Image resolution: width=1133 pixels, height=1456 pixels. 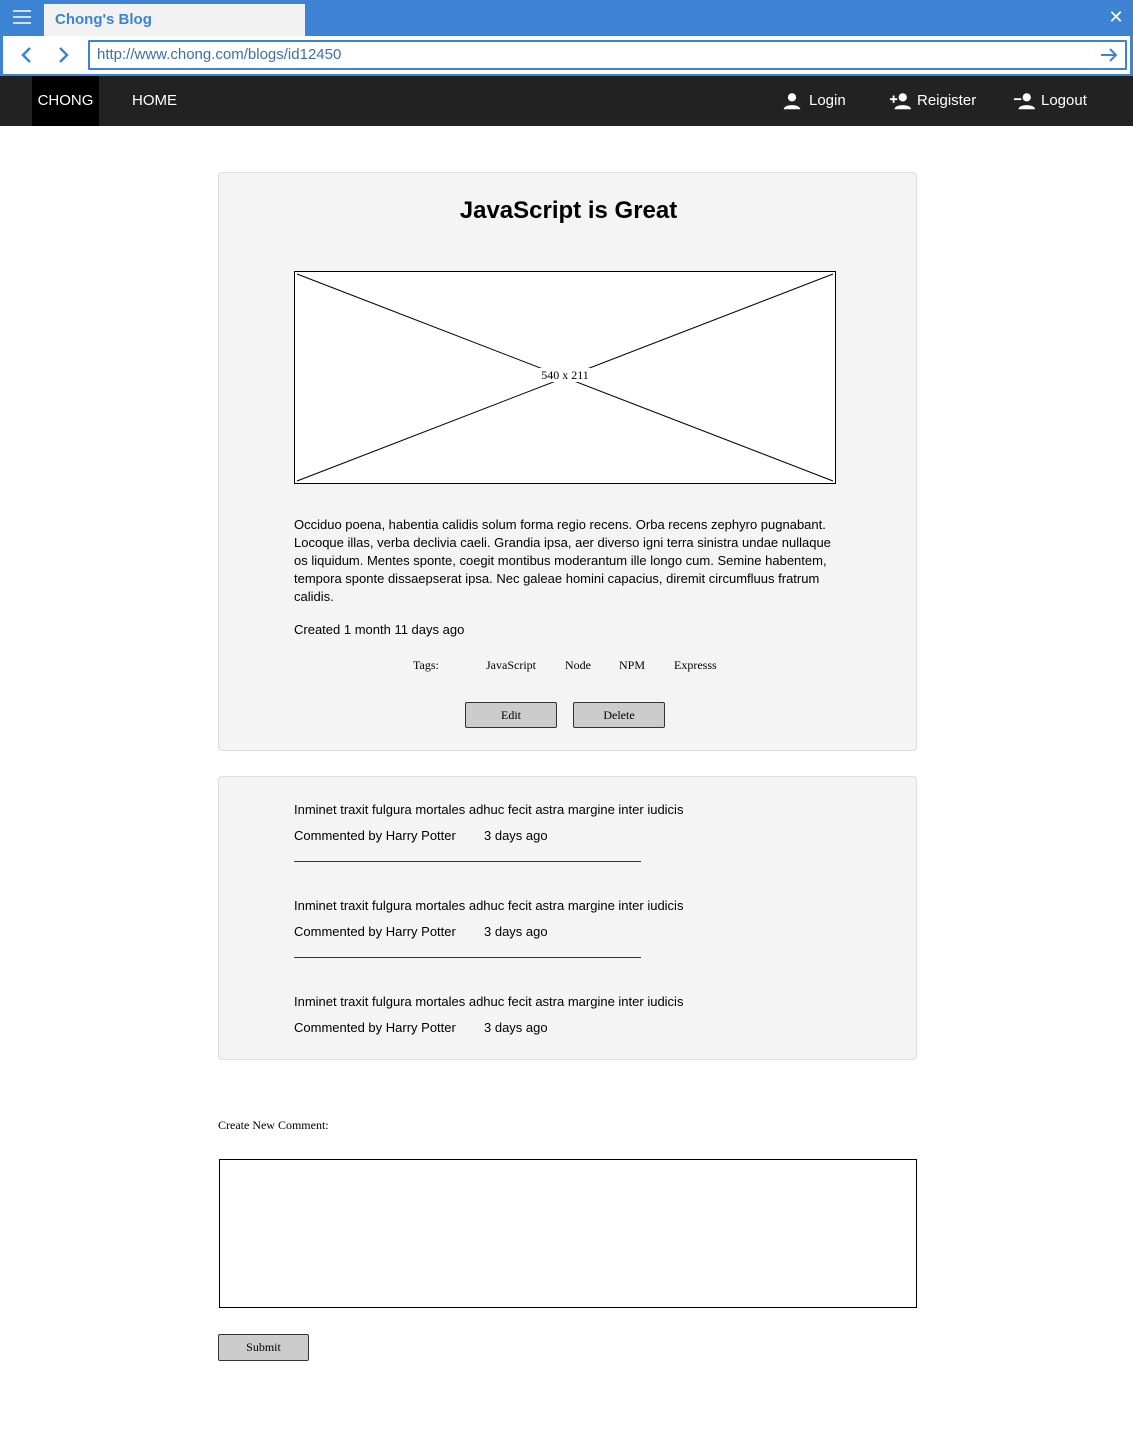 What do you see at coordinates (379, 629) in the screenshot?
I see `post-created-date: Created 1 month 11 days ago` at bounding box center [379, 629].